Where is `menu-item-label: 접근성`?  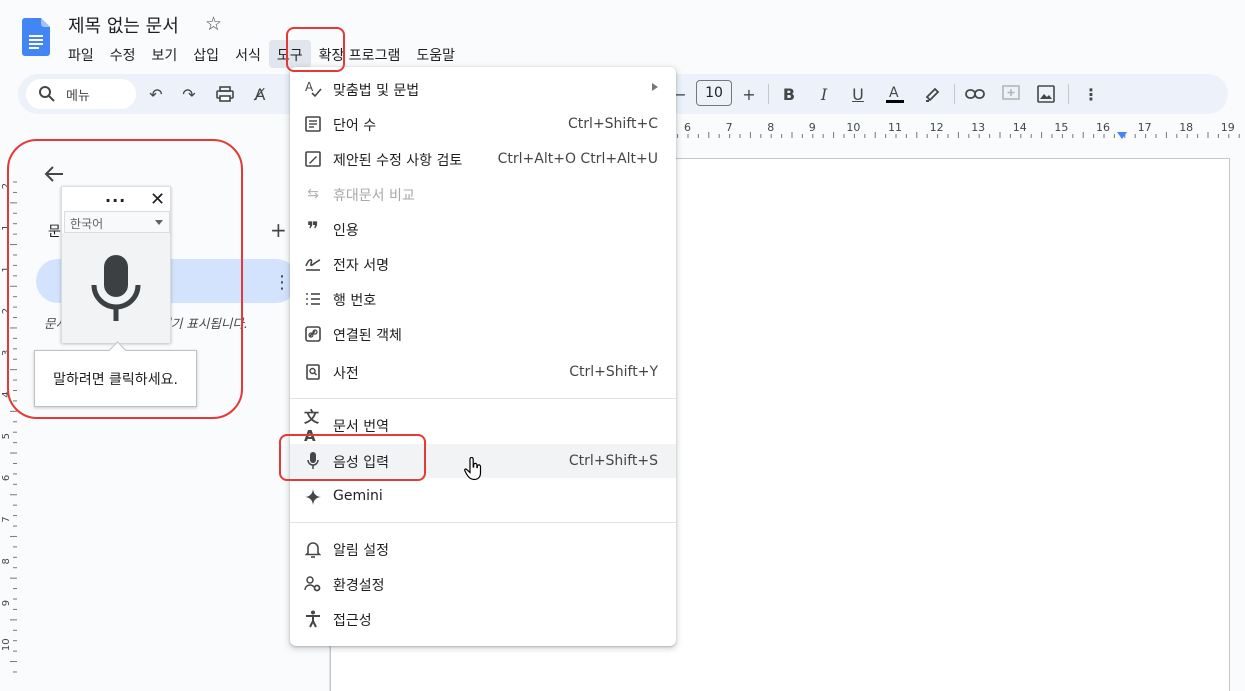 menu-item-label: 접근성 is located at coordinates (352, 621).